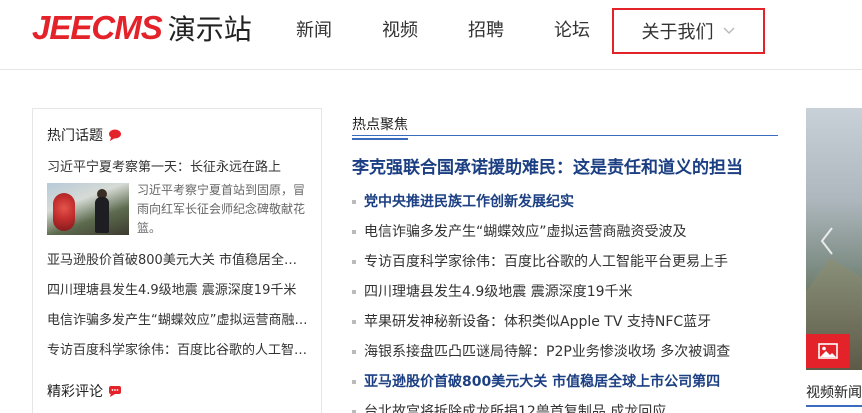 Image resolution: width=862 pixels, height=413 pixels. I want to click on hot-topics-heading: 热门话题, so click(84, 135).